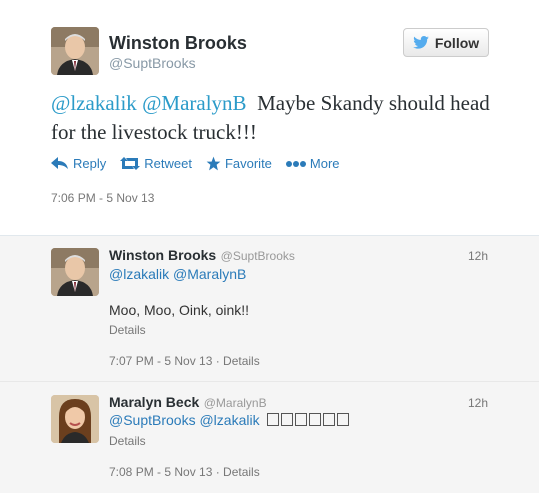  What do you see at coordinates (177, 274) in the screenshot?
I see `reply-mentions: @lzakalik @MaralynB` at bounding box center [177, 274].